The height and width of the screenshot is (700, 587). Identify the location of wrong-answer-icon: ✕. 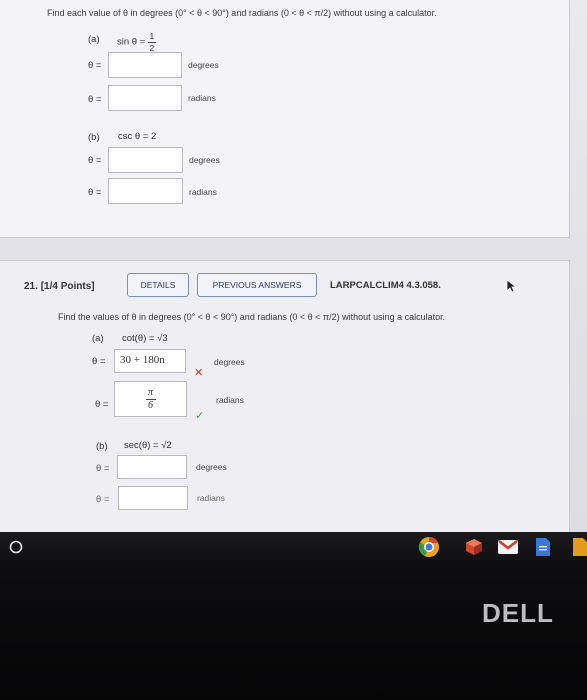
(199, 373).